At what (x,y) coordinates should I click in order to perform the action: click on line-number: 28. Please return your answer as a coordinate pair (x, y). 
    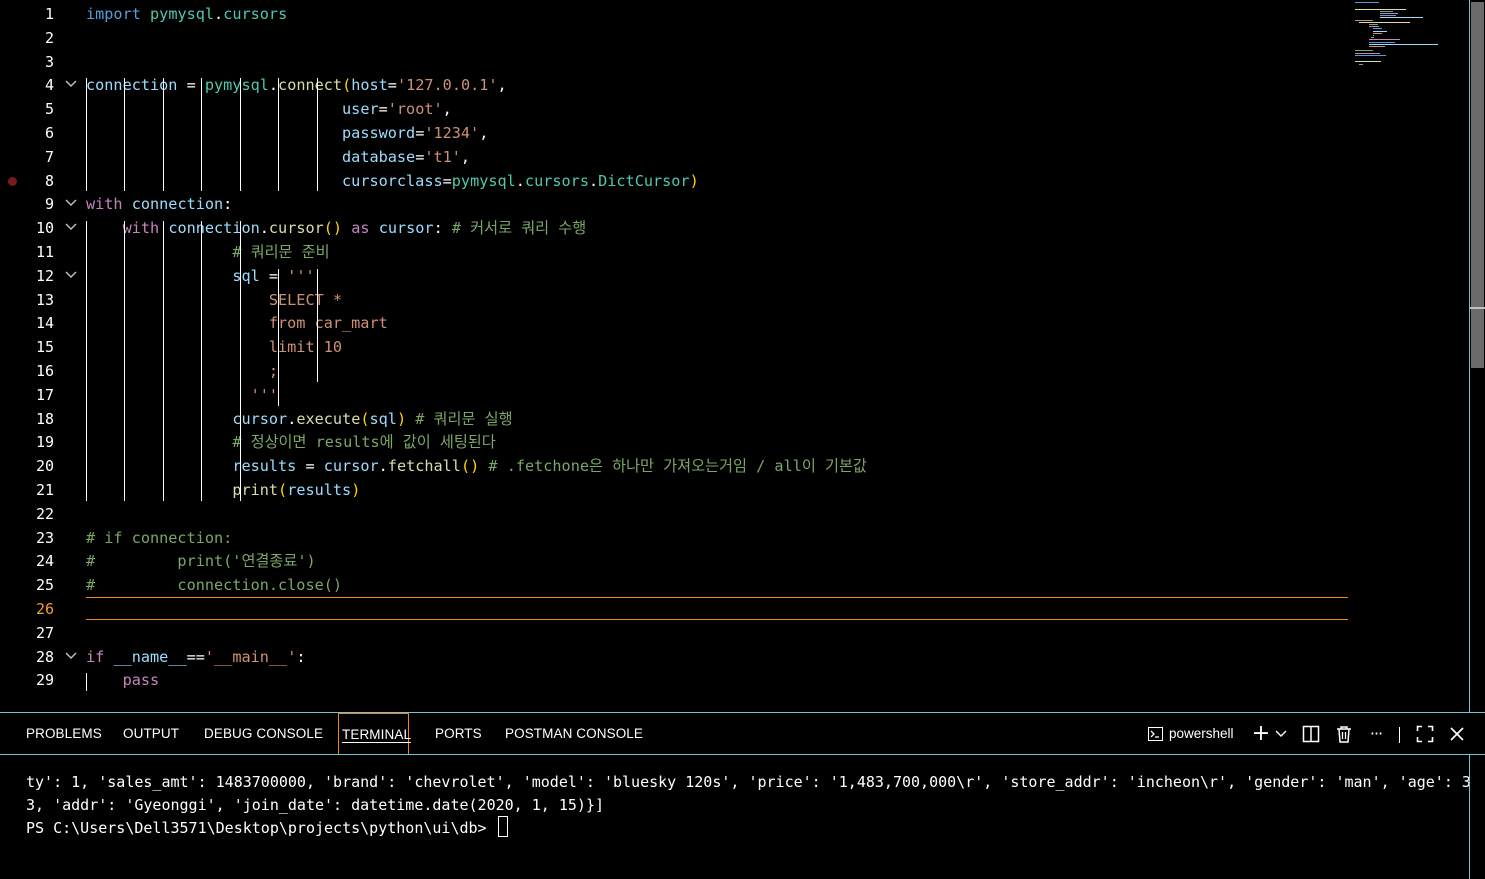
    Looking at the image, I should click on (37, 658).